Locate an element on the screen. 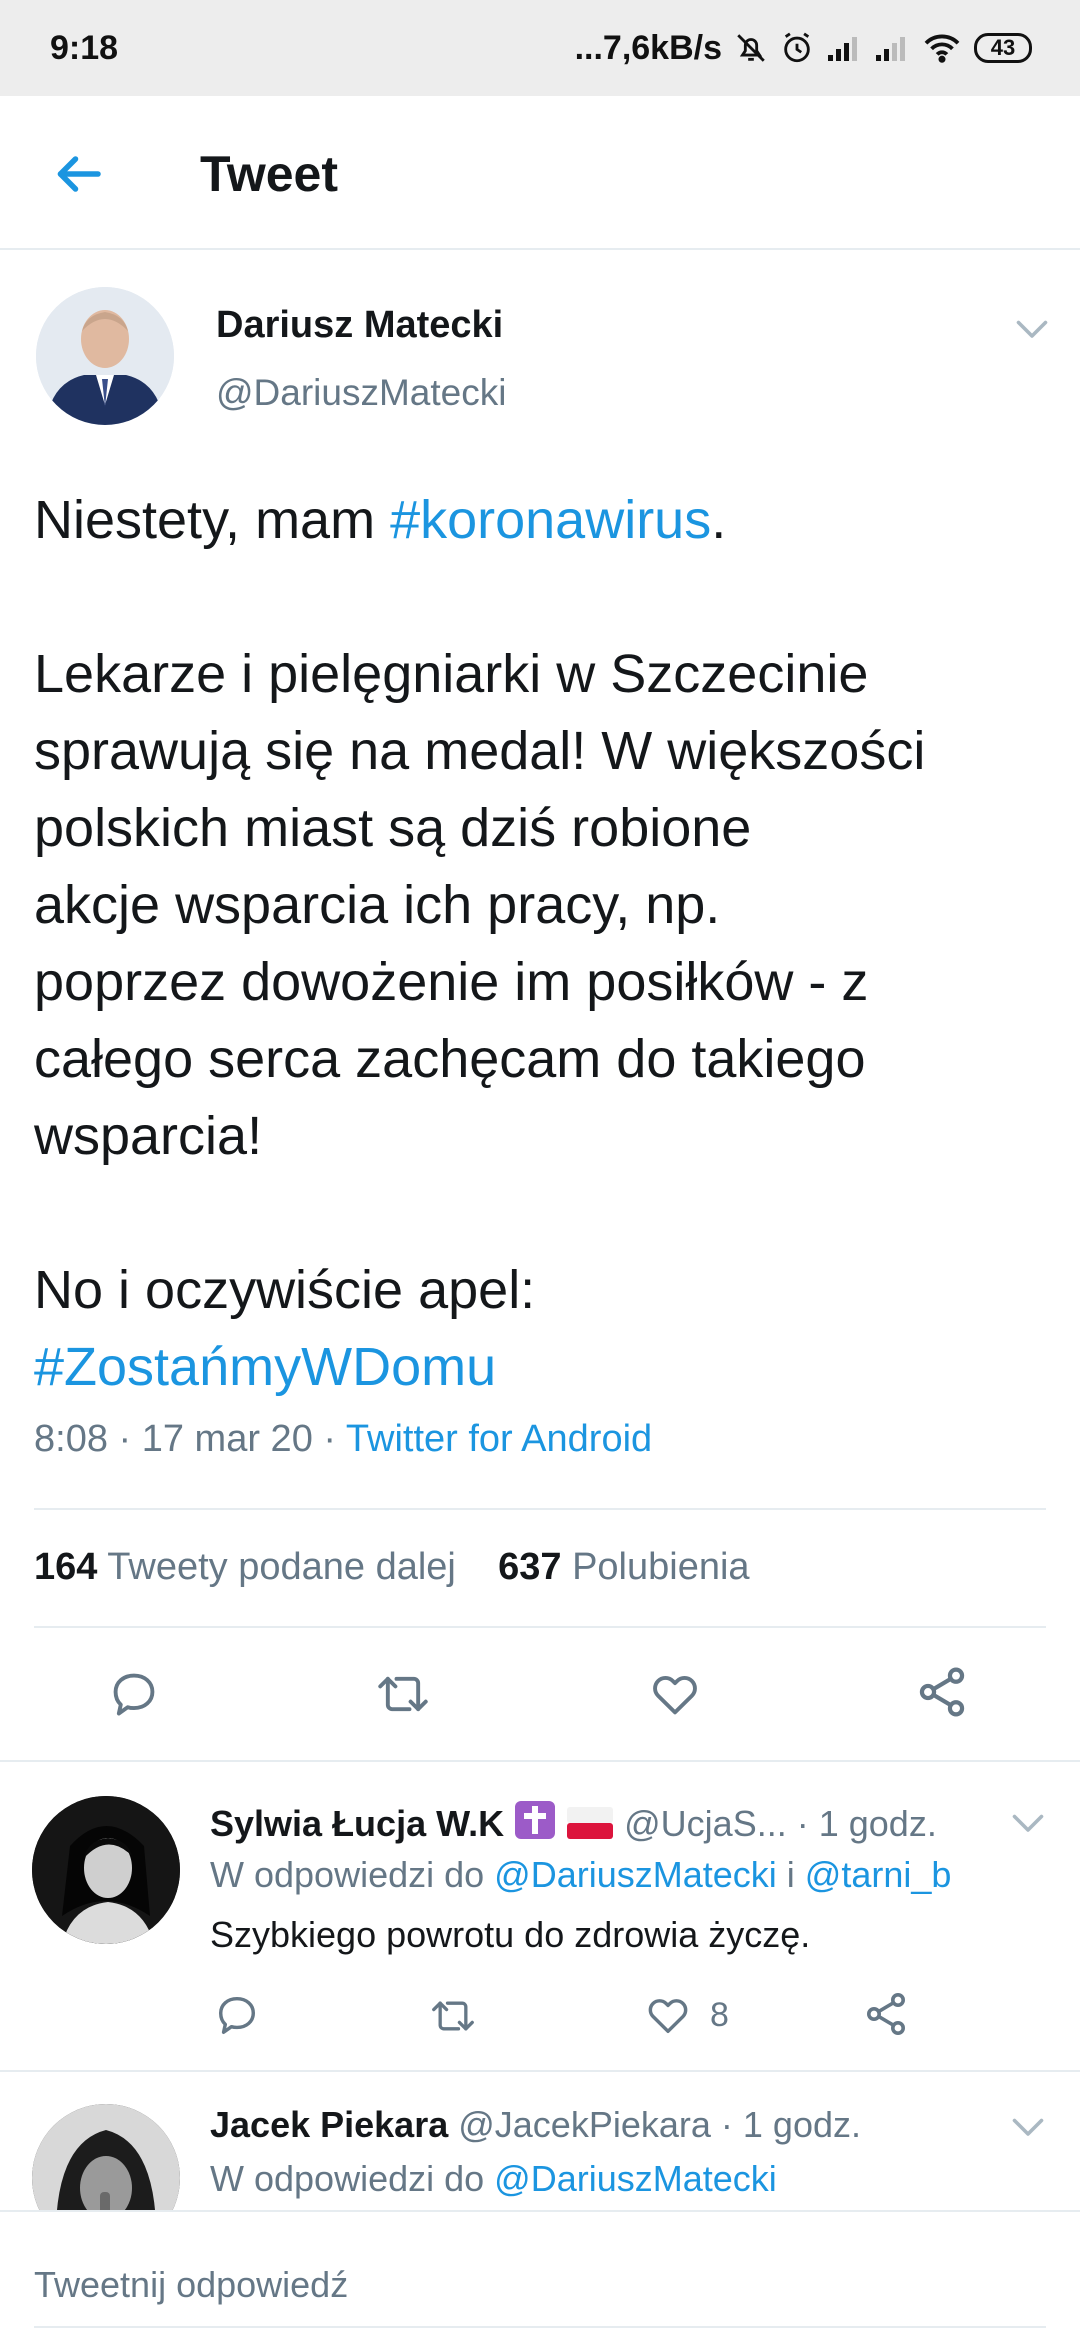 The image size is (1080, 2340). arrow-left-icon is located at coordinates (78, 174).